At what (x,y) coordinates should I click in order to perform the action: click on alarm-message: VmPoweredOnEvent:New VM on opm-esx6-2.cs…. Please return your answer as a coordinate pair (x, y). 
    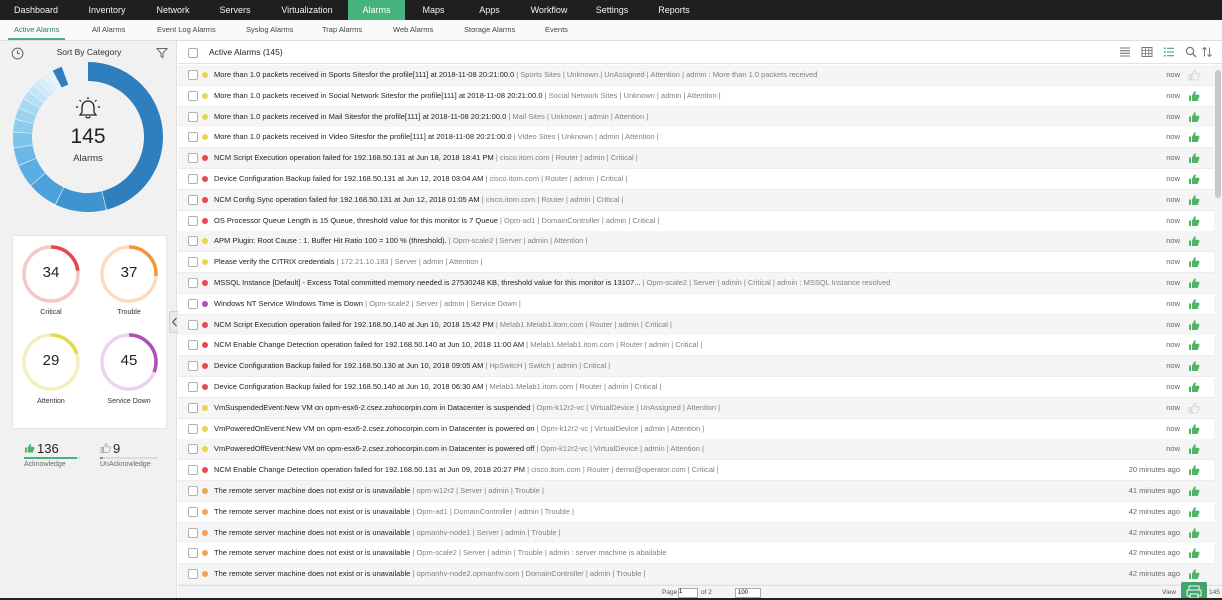
    Looking at the image, I should click on (674, 428).